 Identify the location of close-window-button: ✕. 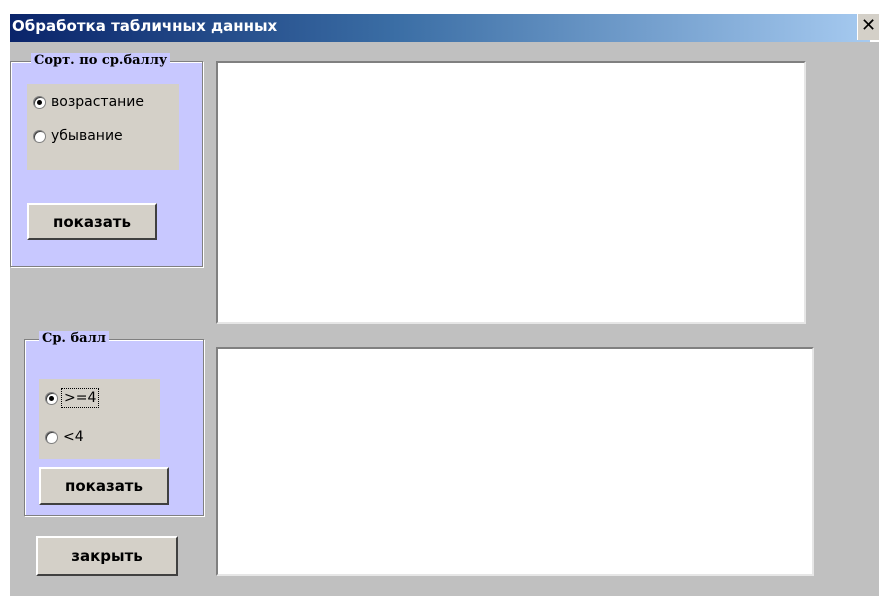
(868, 27).